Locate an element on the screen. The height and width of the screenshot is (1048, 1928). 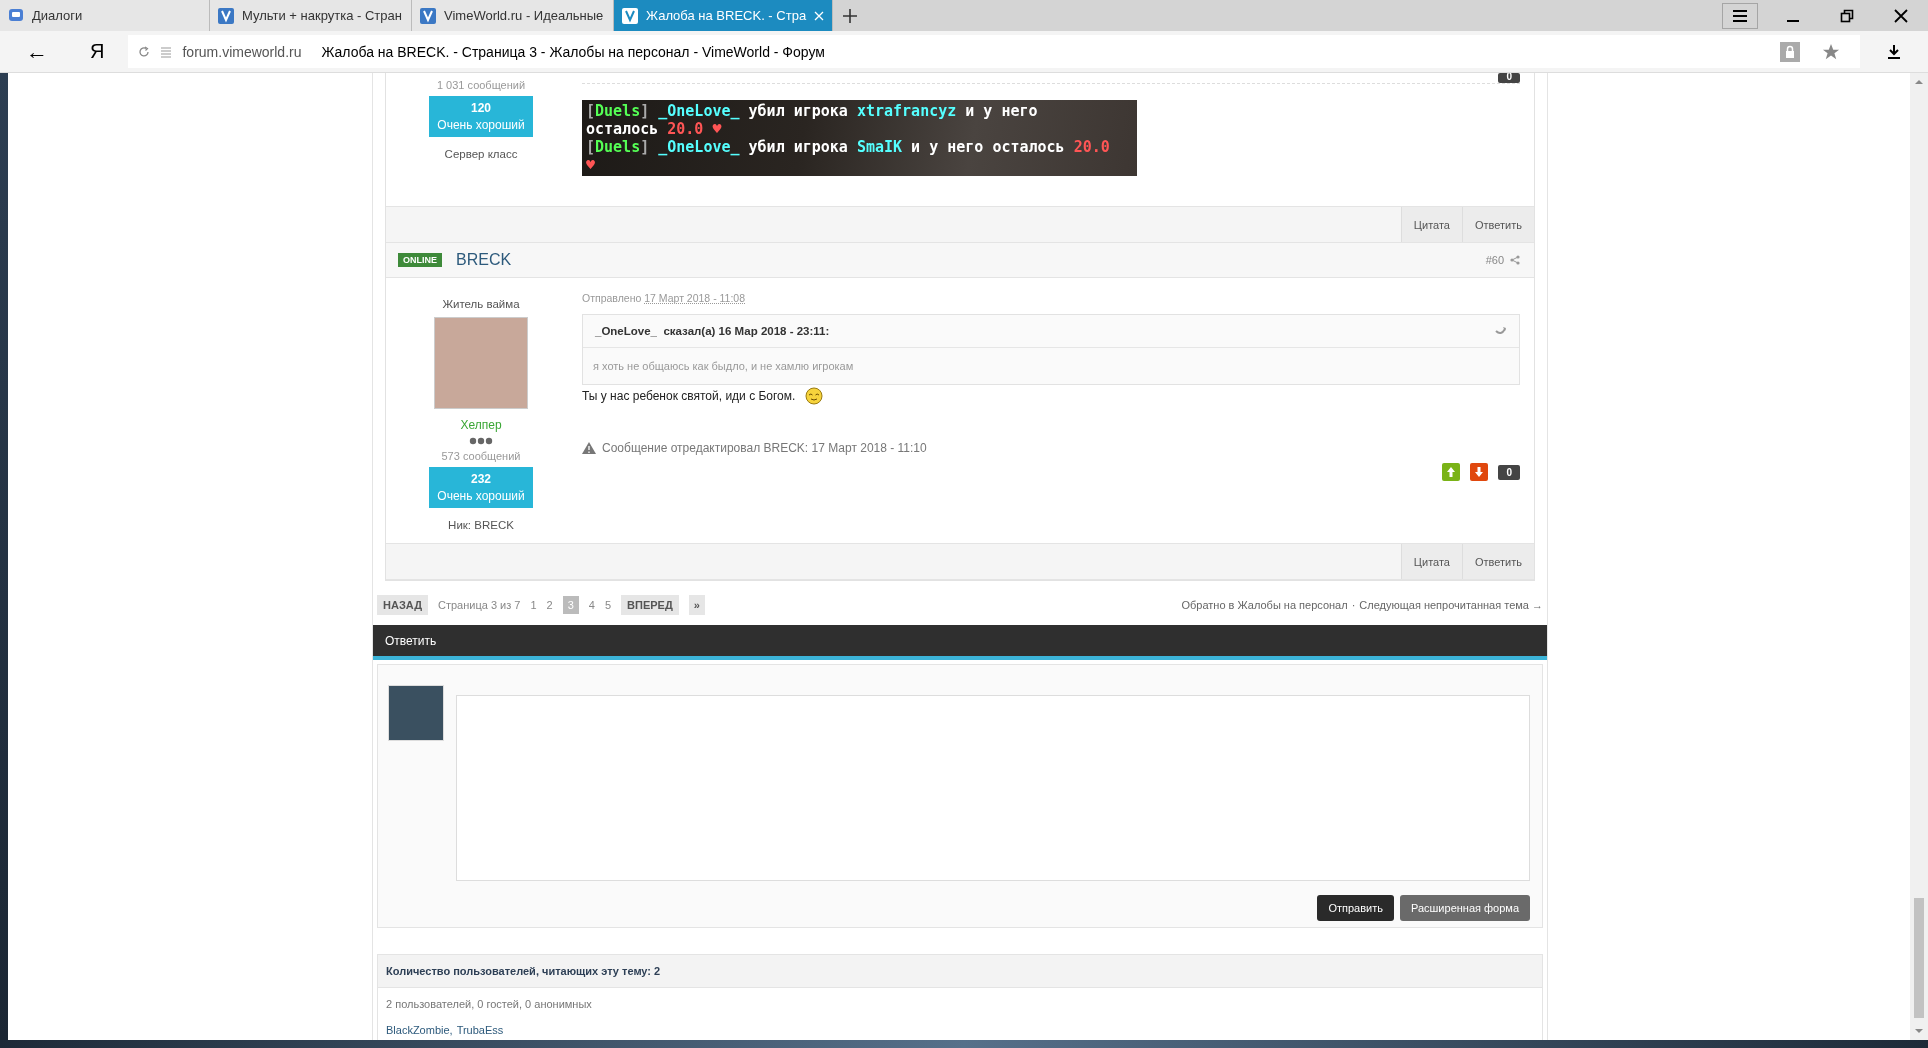
new-tab-icon is located at coordinates (850, 15).